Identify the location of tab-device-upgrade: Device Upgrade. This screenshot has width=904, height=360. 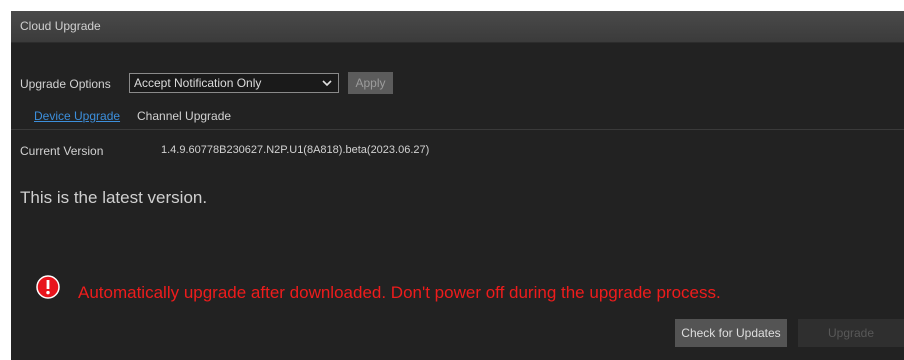
(77, 116).